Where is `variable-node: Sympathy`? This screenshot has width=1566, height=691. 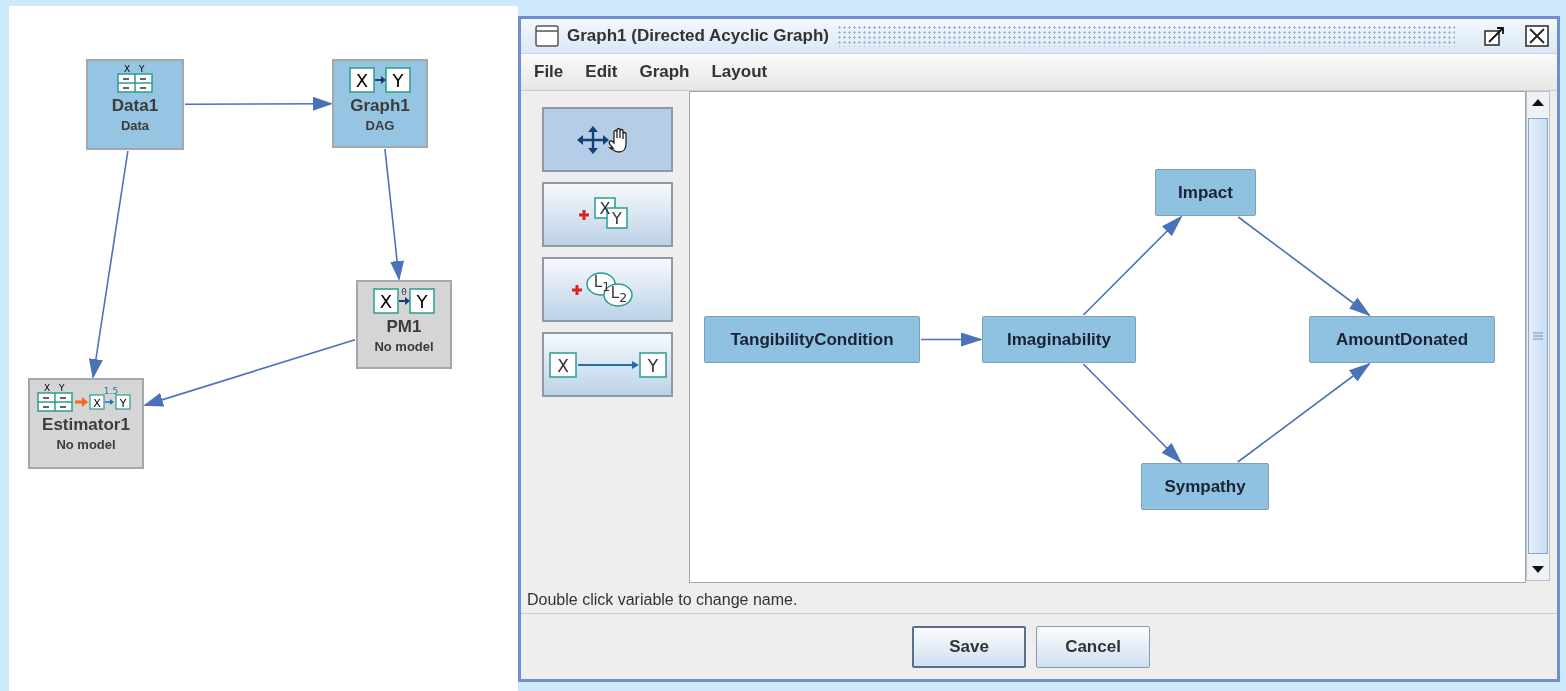
variable-node: Sympathy is located at coordinates (1205, 486).